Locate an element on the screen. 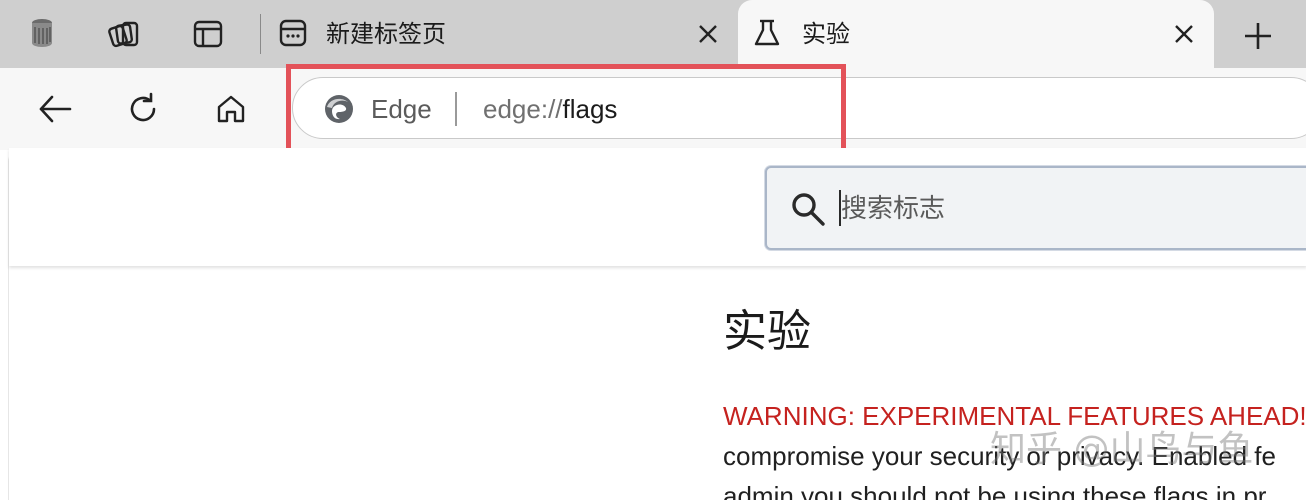 The image size is (1306, 500). refresh-button is located at coordinates (143, 109).